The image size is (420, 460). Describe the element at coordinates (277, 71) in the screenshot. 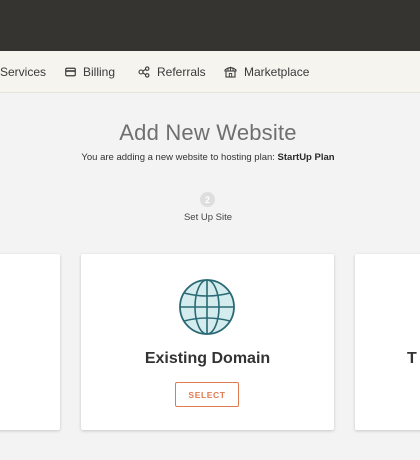

I see `nav-item-label: Marketplace` at that location.